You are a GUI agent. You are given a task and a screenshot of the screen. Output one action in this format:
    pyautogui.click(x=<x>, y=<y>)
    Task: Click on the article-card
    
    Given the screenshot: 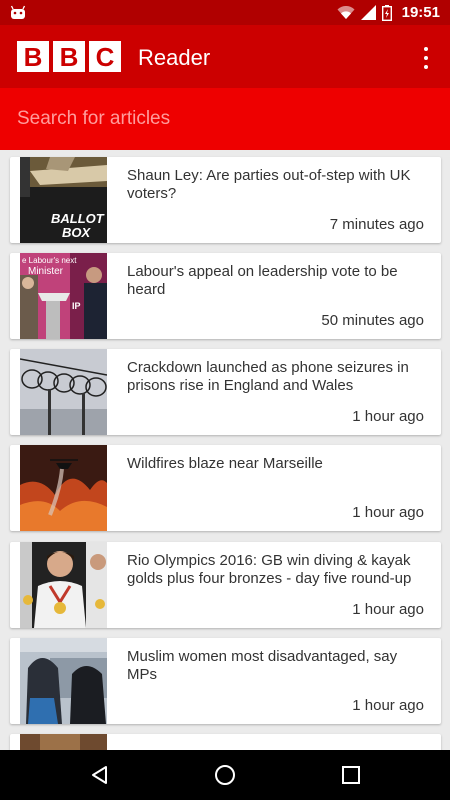 What is the action you would take?
    pyautogui.click(x=225, y=742)
    